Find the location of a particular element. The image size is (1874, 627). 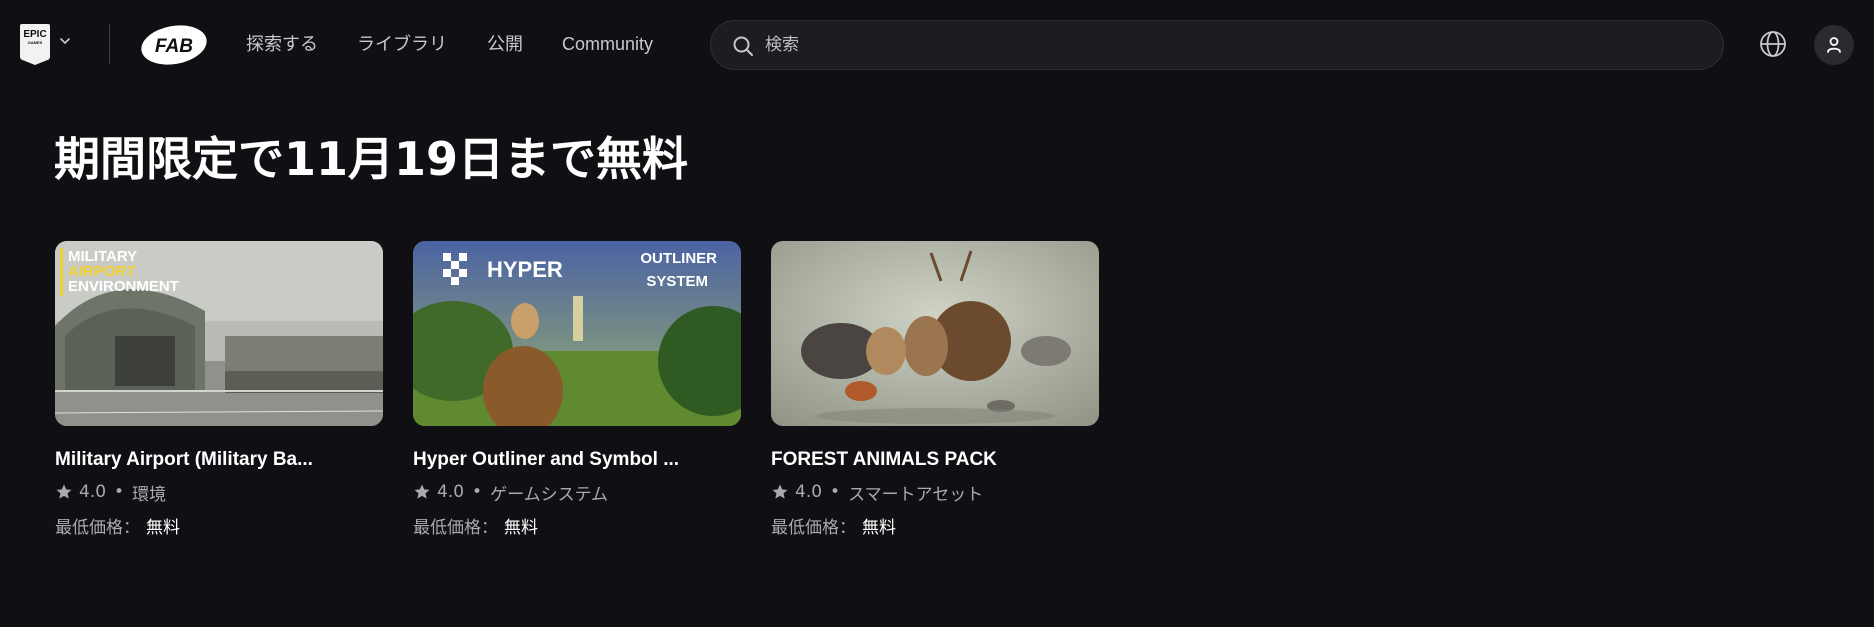

account-button is located at coordinates (1834, 45).